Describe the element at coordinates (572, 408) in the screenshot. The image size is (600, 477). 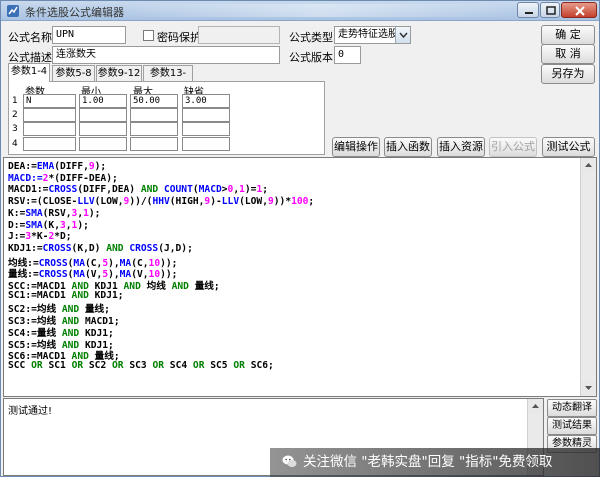
I see `dynamic-translate-button: 动态翻译` at that location.